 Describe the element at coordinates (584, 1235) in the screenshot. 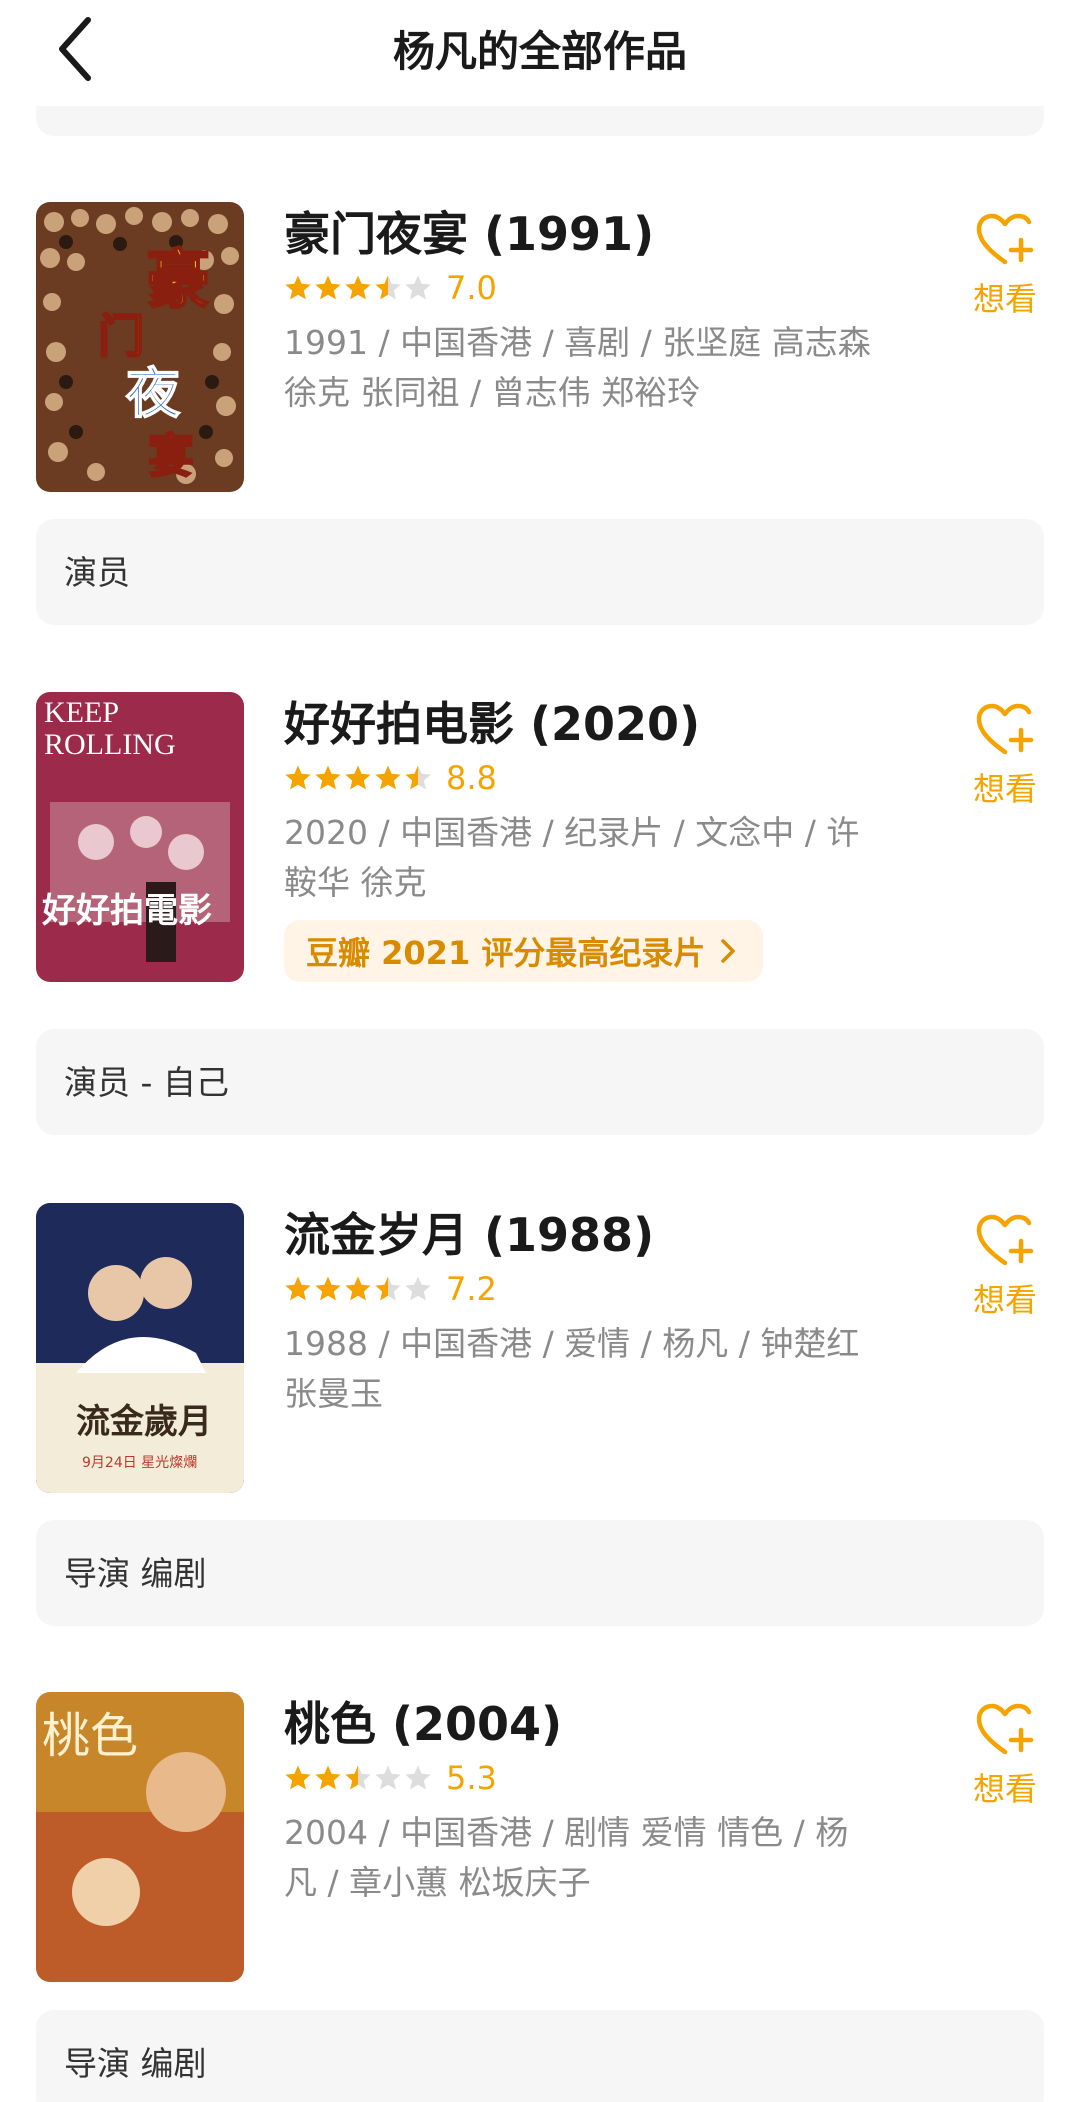

I see `movie-title: 流金岁月 (1988)` at that location.